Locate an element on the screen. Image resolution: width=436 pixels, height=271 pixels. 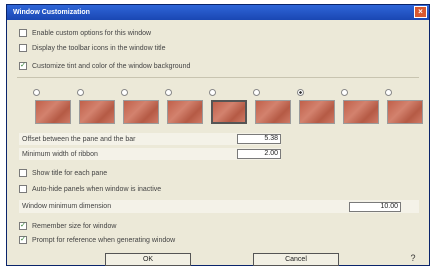
offset-field-row: Offset between the pane and the bar 5.38 is located at coordinates (150, 139).